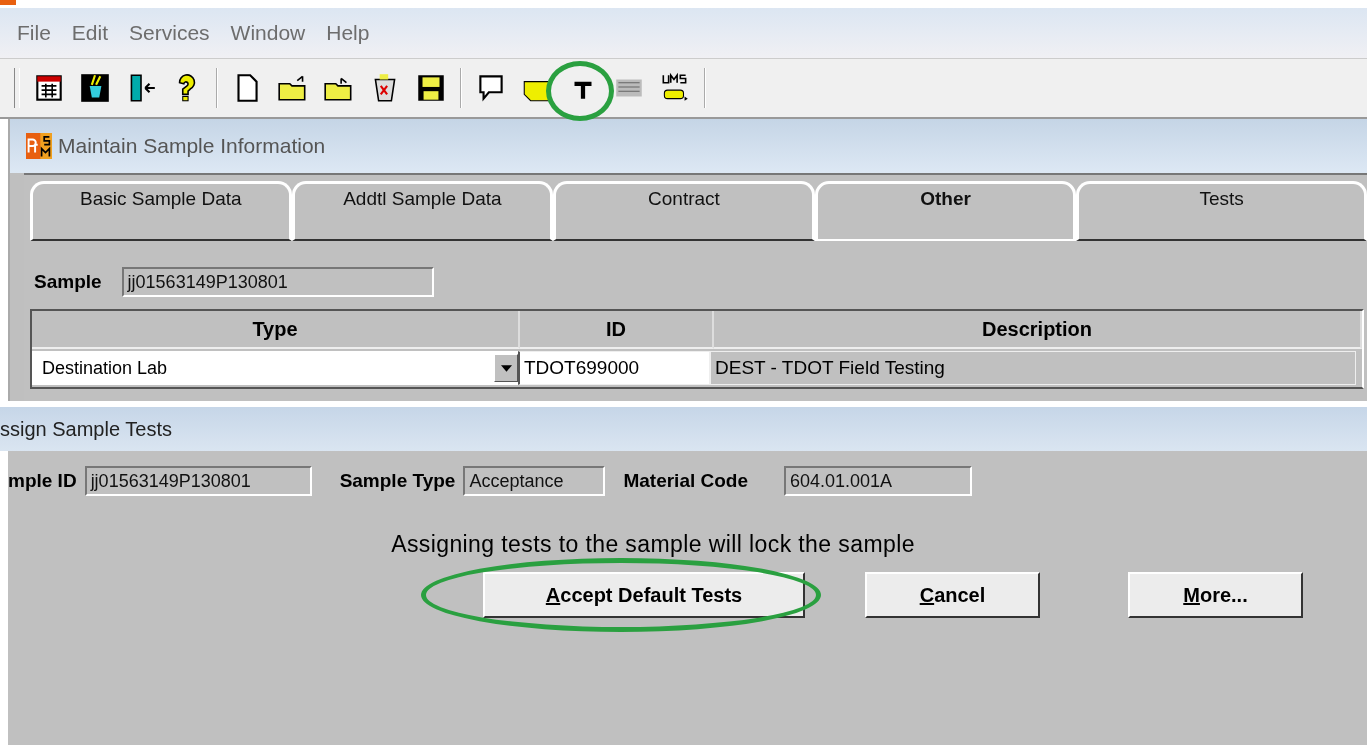 The height and width of the screenshot is (745, 1367). I want to click on field-label: Sample, so click(68, 282).